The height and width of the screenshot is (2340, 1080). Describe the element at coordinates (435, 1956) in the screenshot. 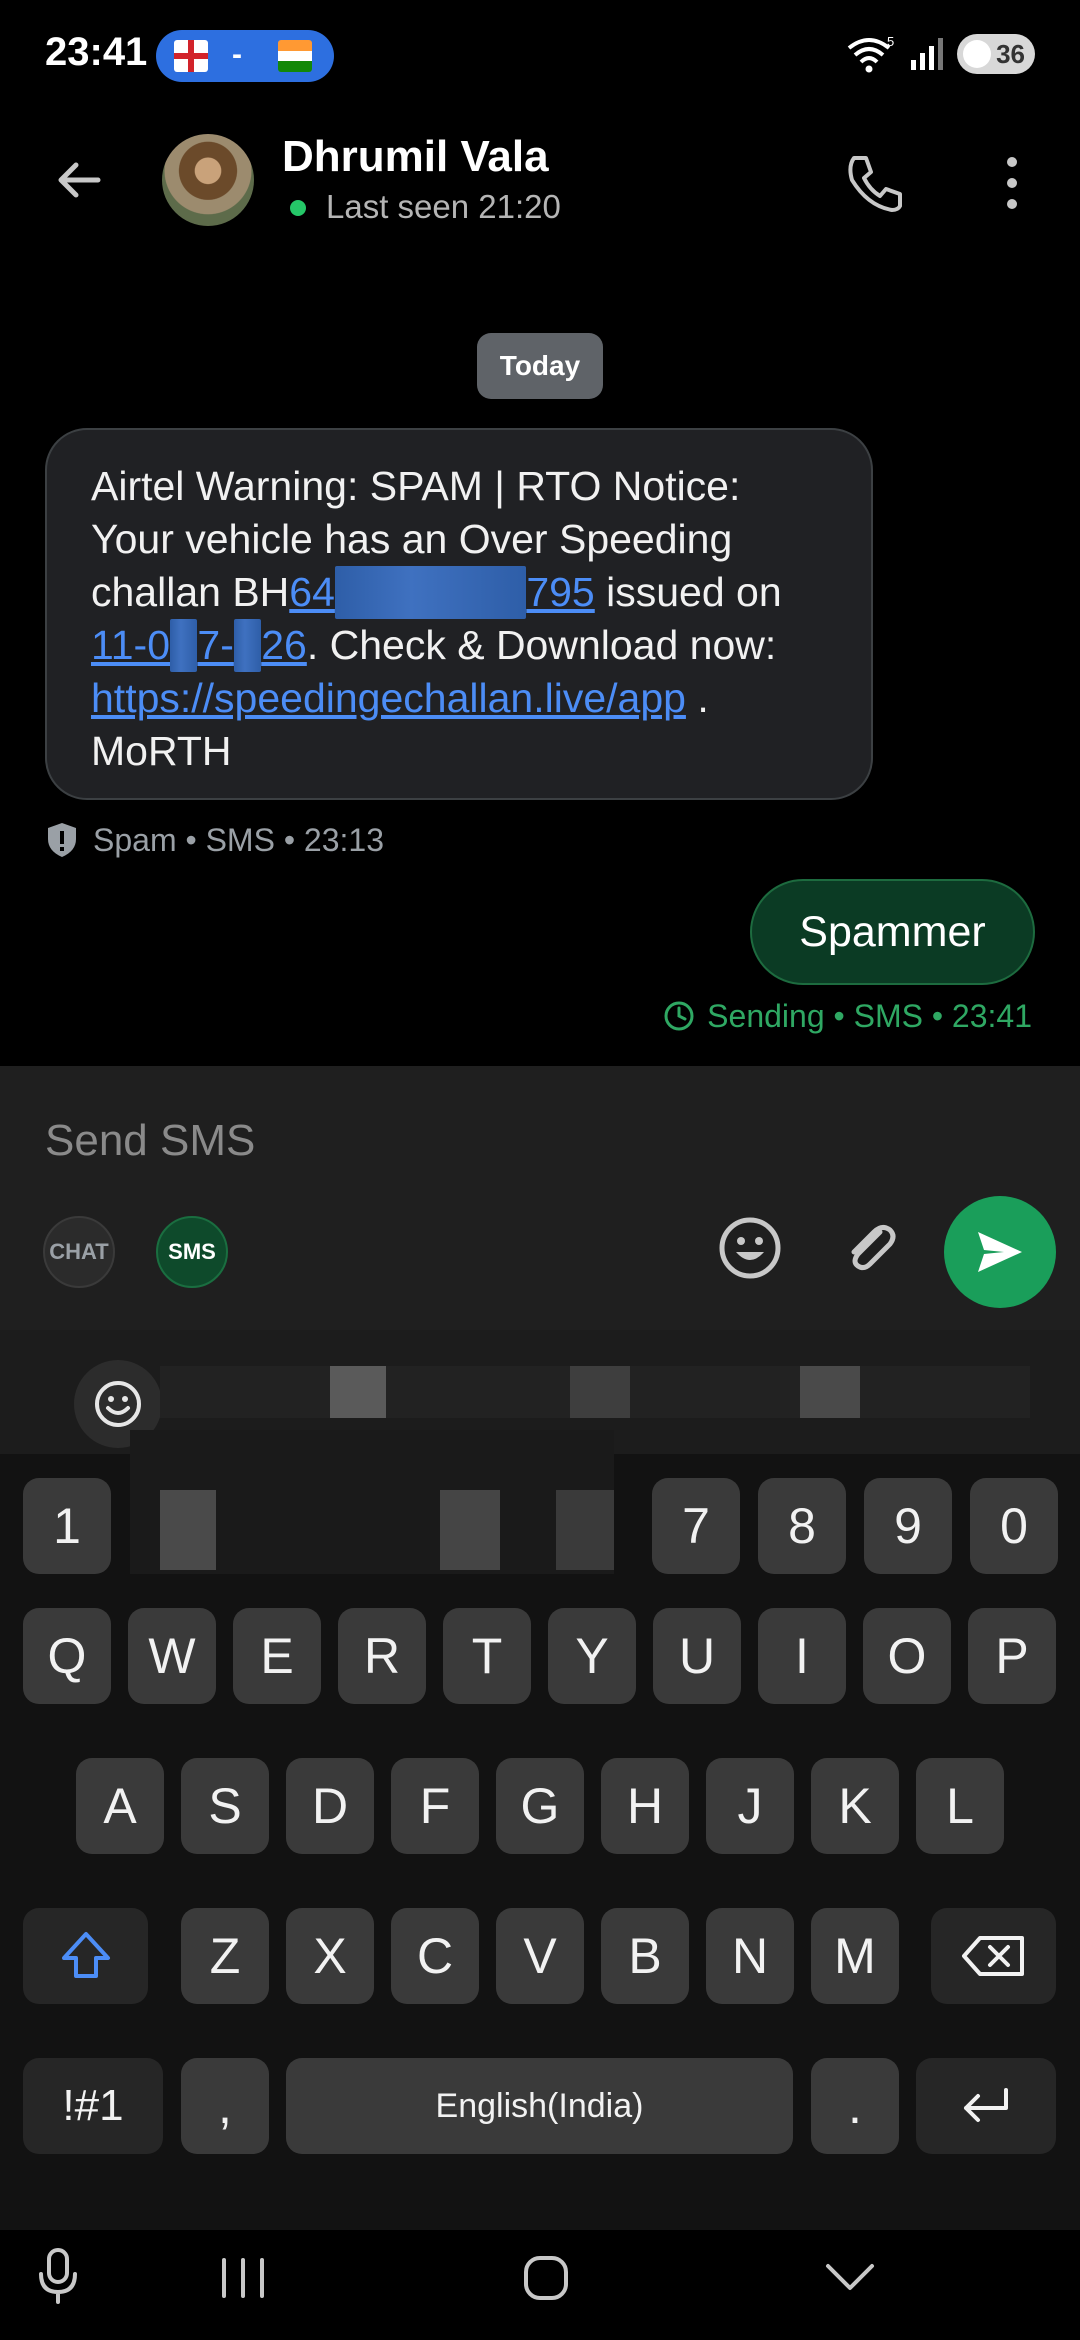

I see `key-c: C` at that location.